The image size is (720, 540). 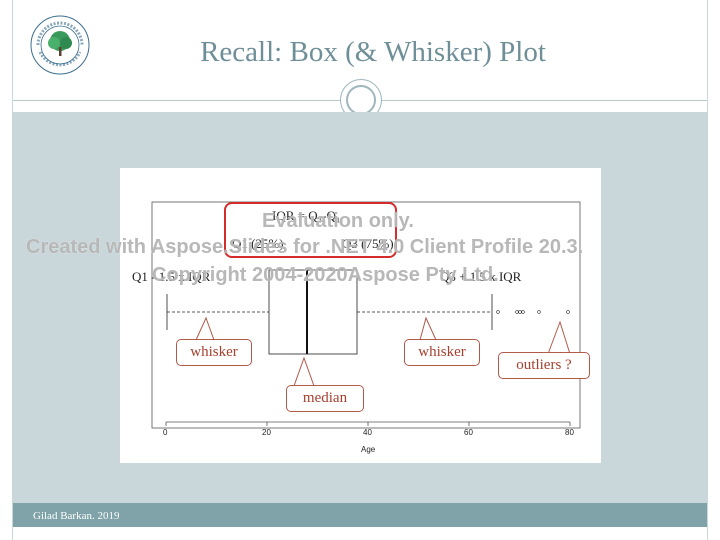 I want to click on median-callout: median, so click(x=325, y=398).